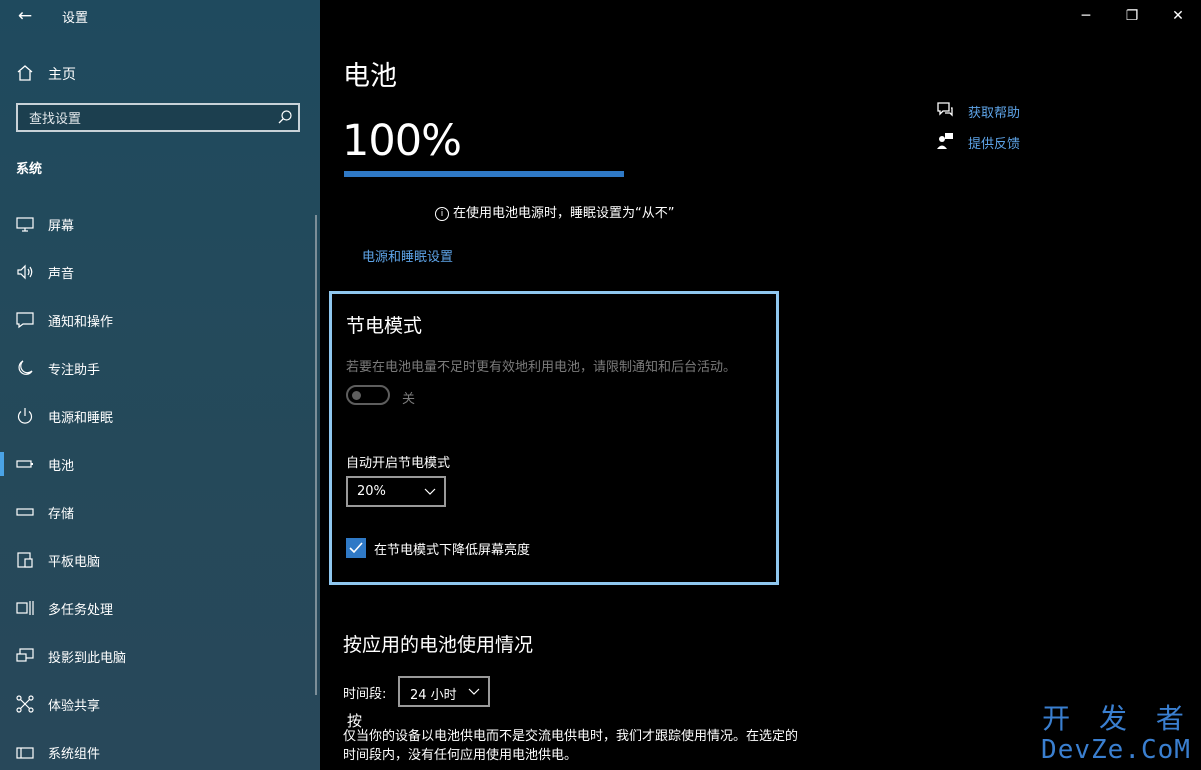  I want to click on sidebar-item-notifications: 通知和操作, so click(160, 320).